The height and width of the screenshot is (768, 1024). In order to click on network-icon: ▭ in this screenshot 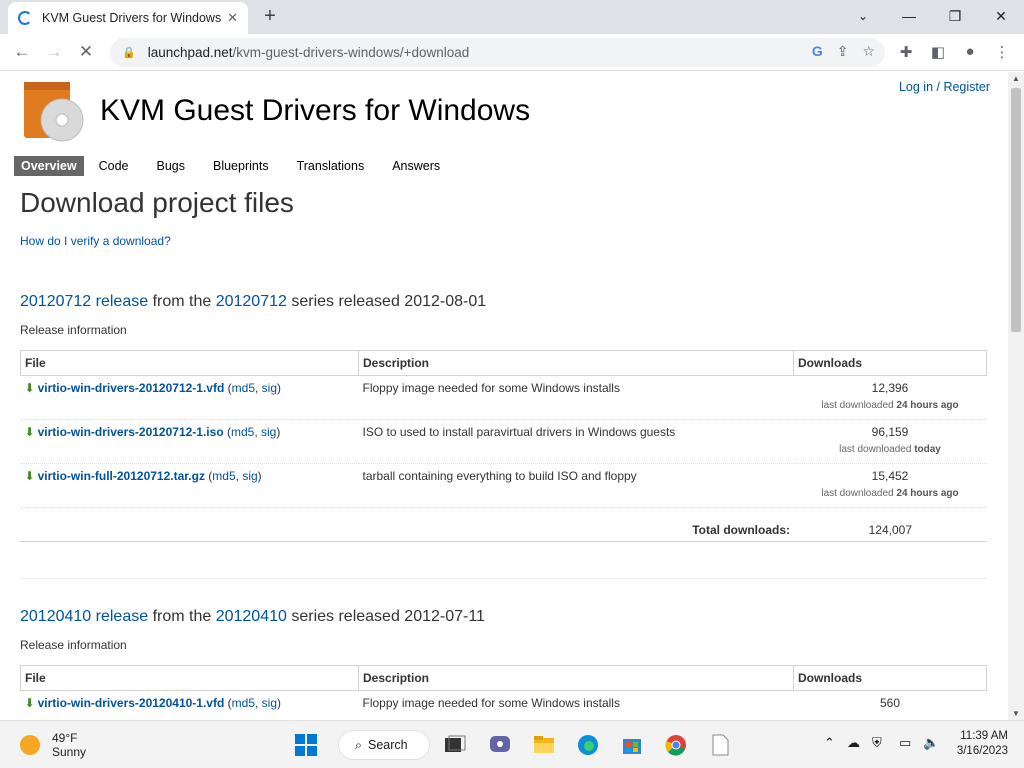, I will do `click(905, 743)`.